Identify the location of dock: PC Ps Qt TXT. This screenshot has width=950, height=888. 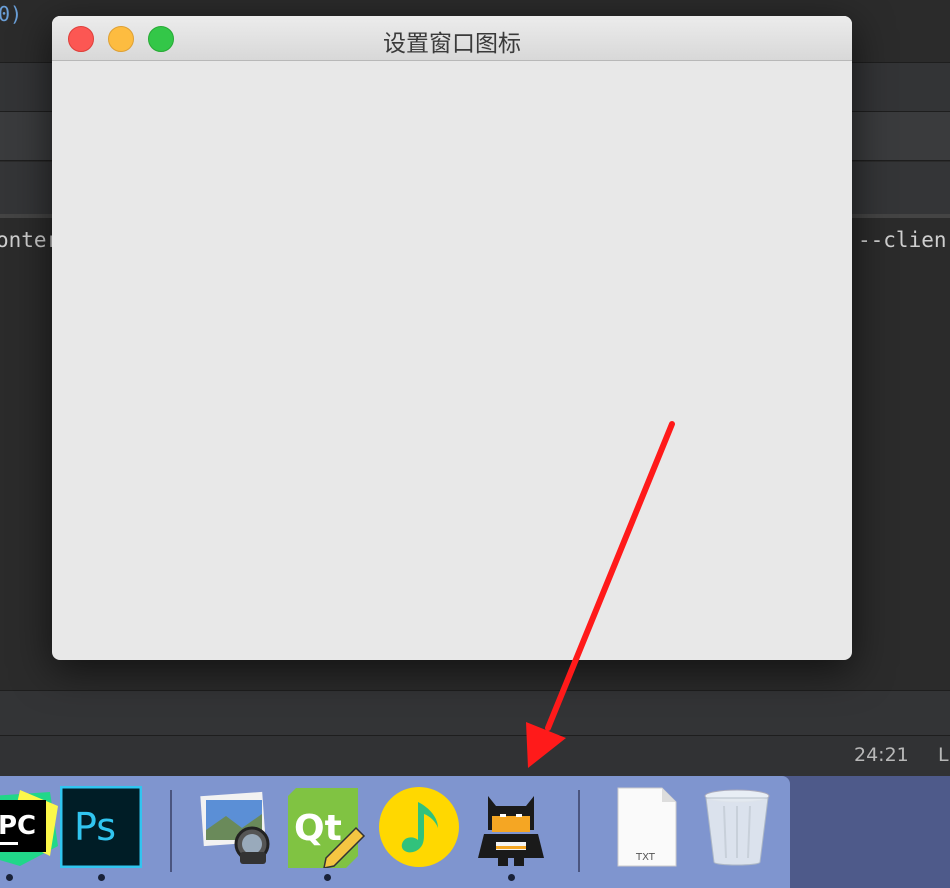
(395, 832).